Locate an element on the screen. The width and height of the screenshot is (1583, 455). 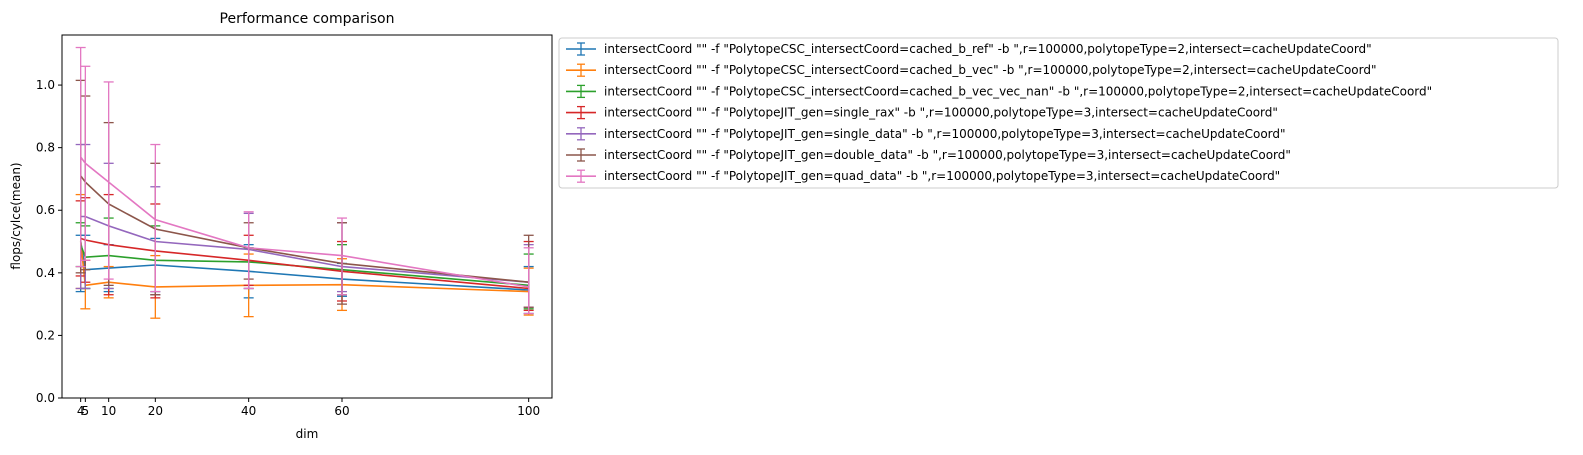
chart-title: Performance comparison is located at coordinates (307, 19).